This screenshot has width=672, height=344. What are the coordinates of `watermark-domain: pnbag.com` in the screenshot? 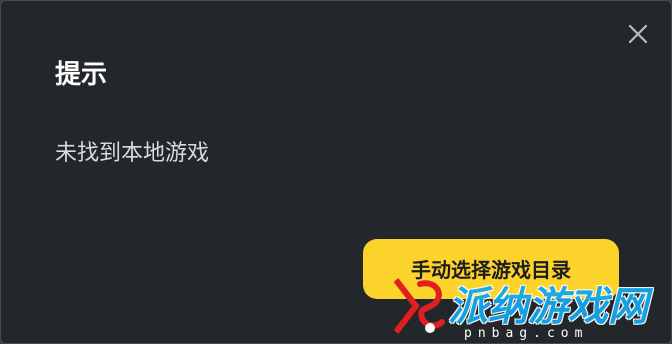 It's located at (526, 333).